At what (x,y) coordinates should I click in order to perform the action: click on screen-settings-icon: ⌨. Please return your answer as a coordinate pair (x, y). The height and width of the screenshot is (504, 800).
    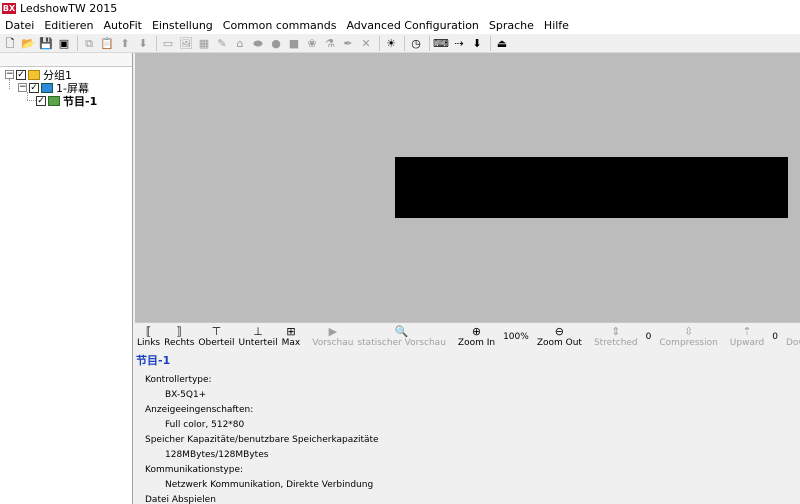
    Looking at the image, I should click on (441, 43).